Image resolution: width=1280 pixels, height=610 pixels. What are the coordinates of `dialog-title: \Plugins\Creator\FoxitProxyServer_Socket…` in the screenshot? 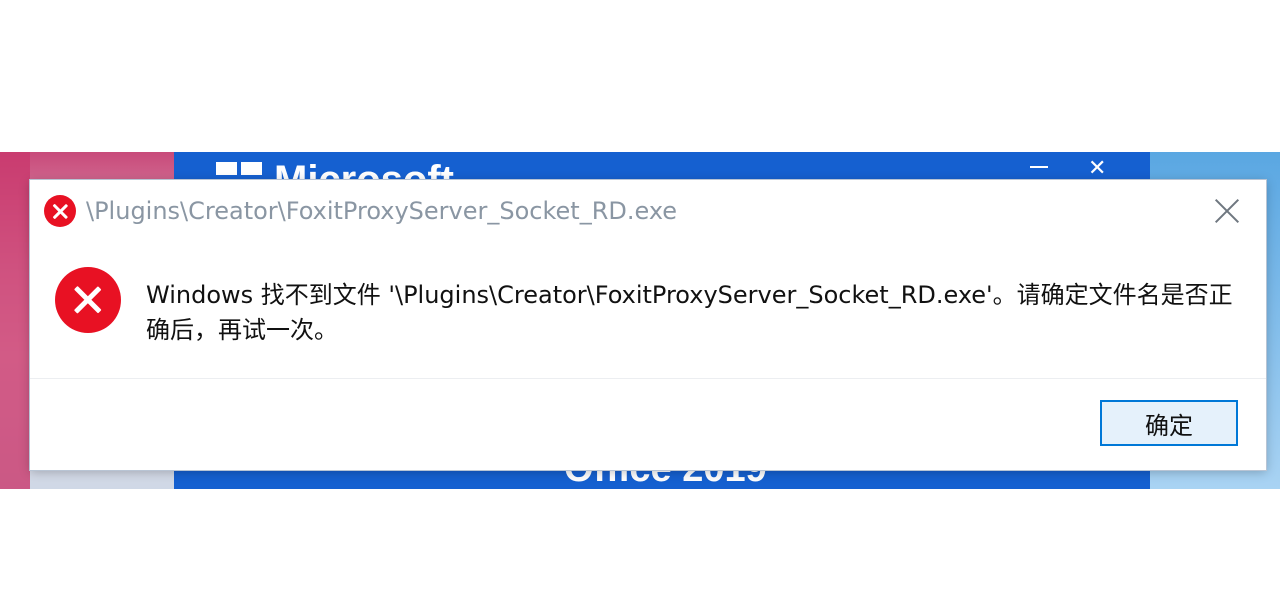 It's located at (382, 211).